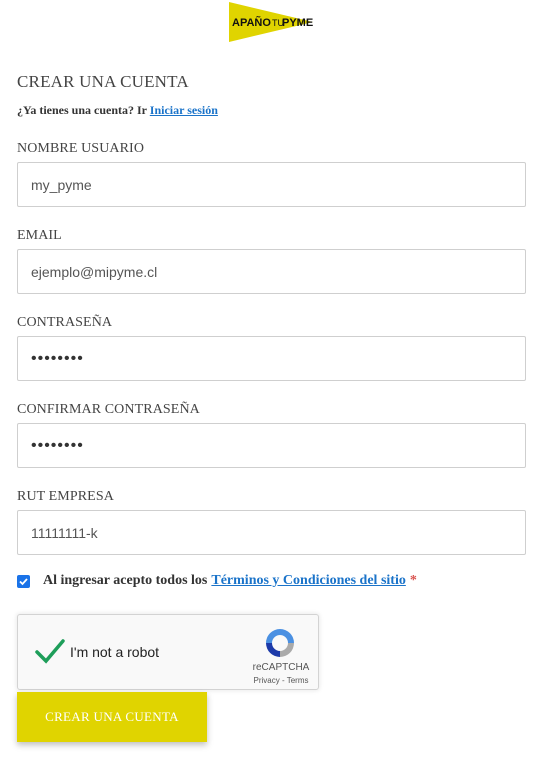 This screenshot has height=766, width=540. Describe the element at coordinates (271, 271) in the screenshot. I see `email-input` at that location.